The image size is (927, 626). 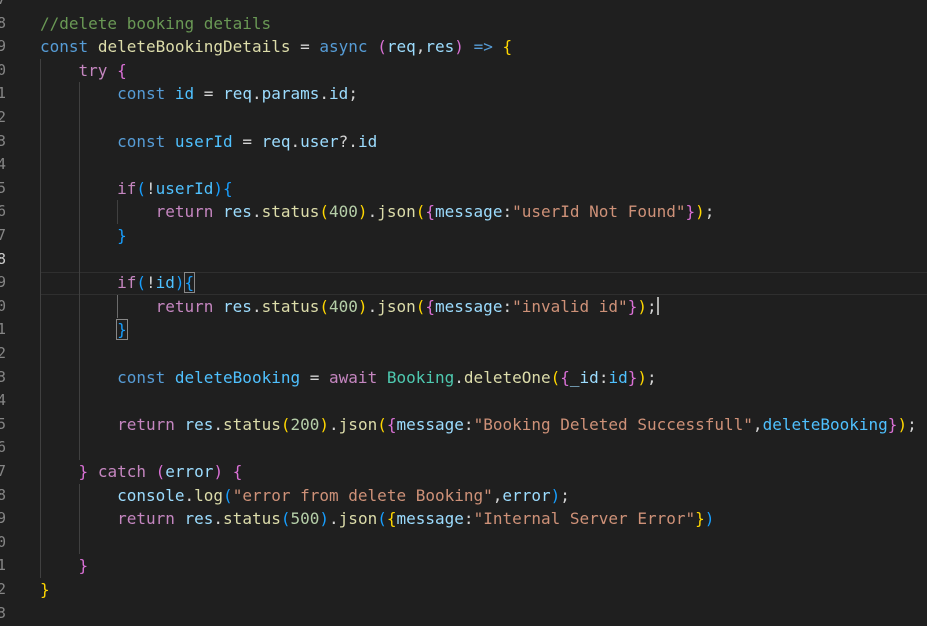 I want to click on code-token: :, so click(x=603, y=377).